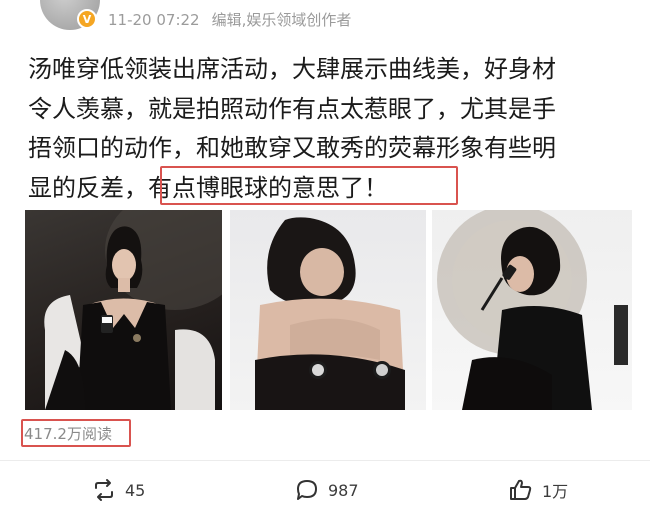 The image size is (650, 512). Describe the element at coordinates (330, 313) in the screenshot. I see `photo-2-image` at that location.